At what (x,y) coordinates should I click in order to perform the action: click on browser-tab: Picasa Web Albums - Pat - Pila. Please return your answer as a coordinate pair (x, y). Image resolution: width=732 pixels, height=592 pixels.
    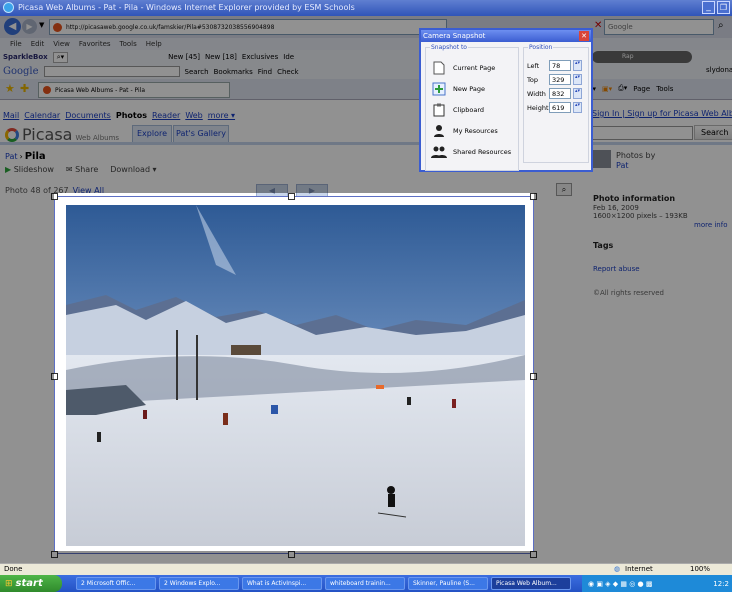
    Looking at the image, I should click on (134, 90).